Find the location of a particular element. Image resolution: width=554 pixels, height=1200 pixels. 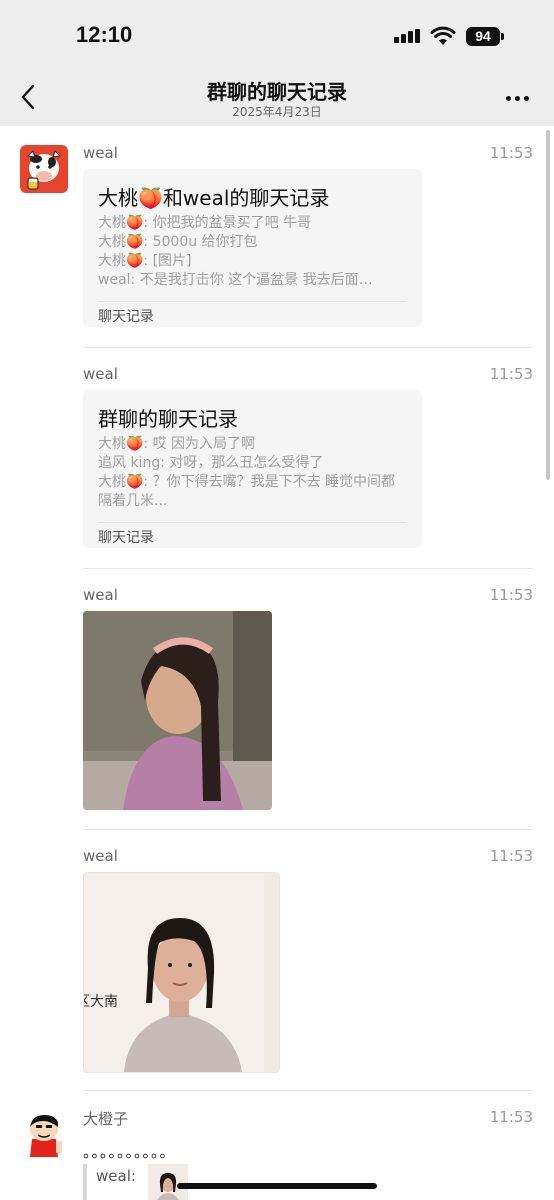

photo-image is located at coordinates (177, 710).